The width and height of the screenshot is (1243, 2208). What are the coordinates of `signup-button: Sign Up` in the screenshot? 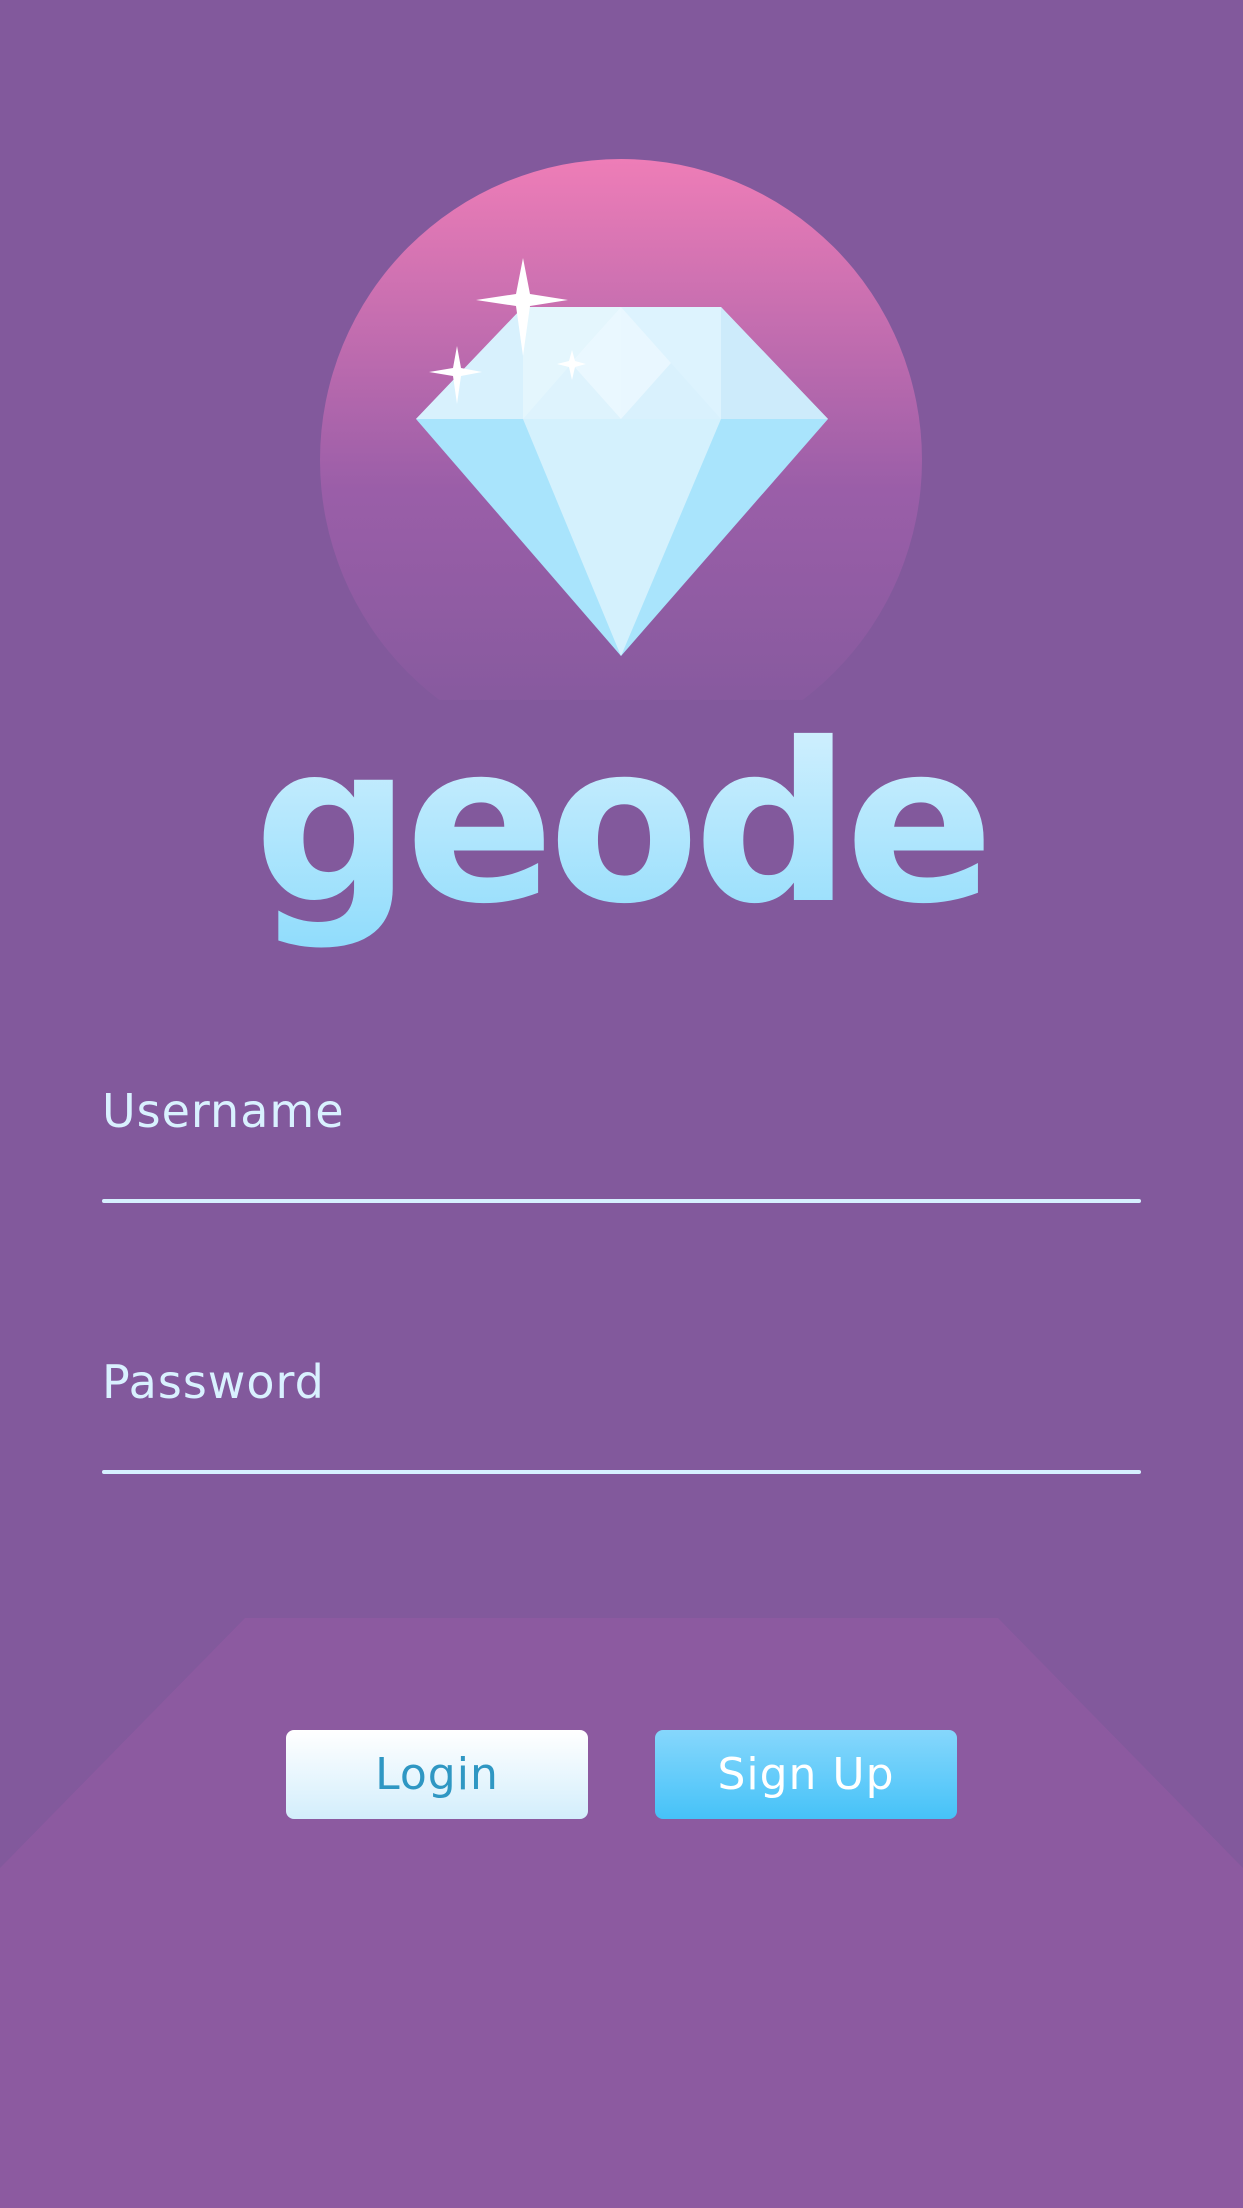 It's located at (806, 1774).